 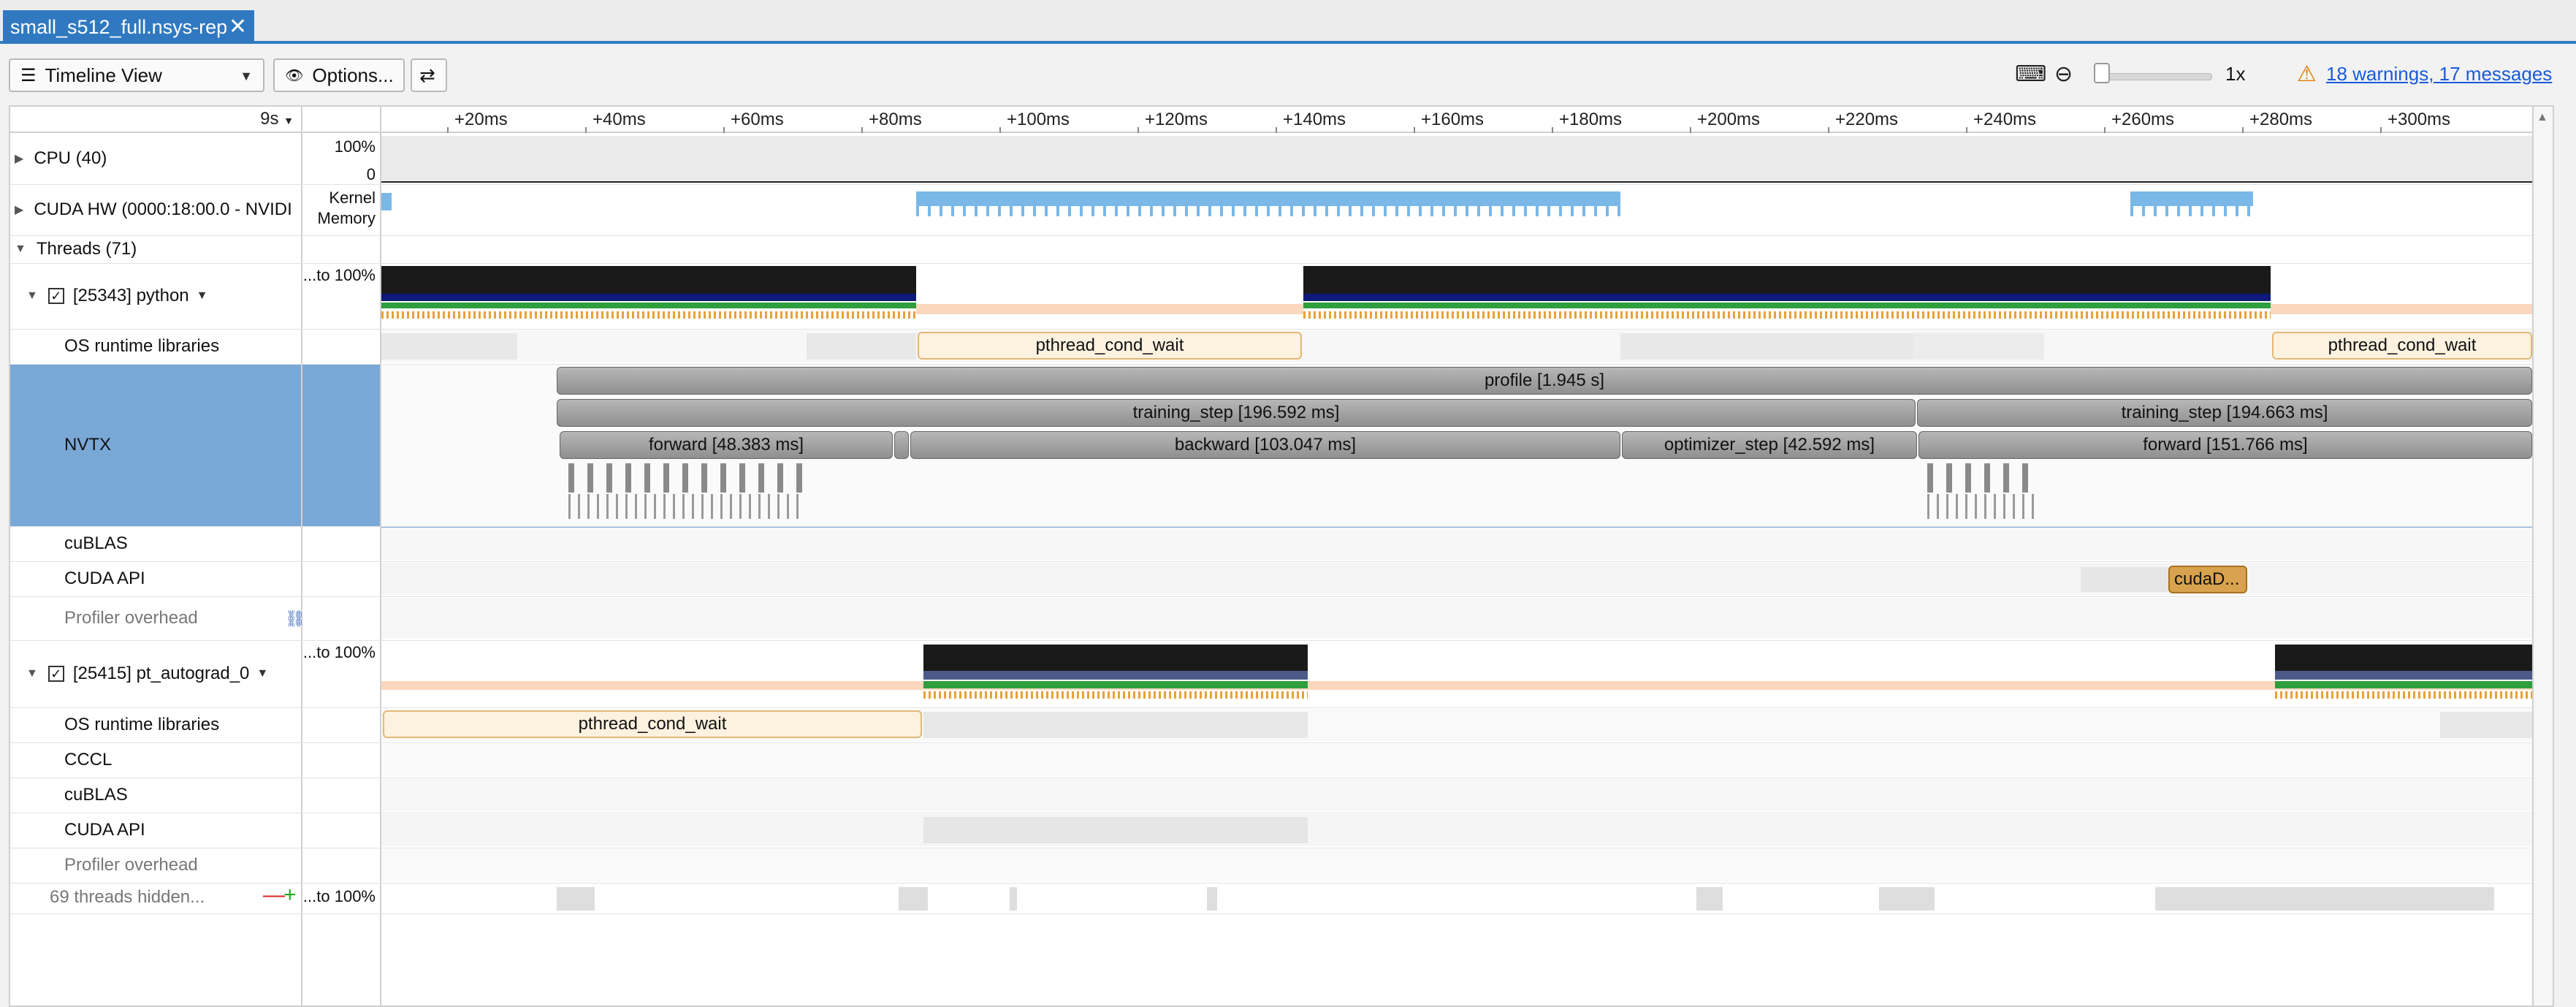 I want to click on row-cpu: ▶ CPU (40), so click(x=59, y=158).